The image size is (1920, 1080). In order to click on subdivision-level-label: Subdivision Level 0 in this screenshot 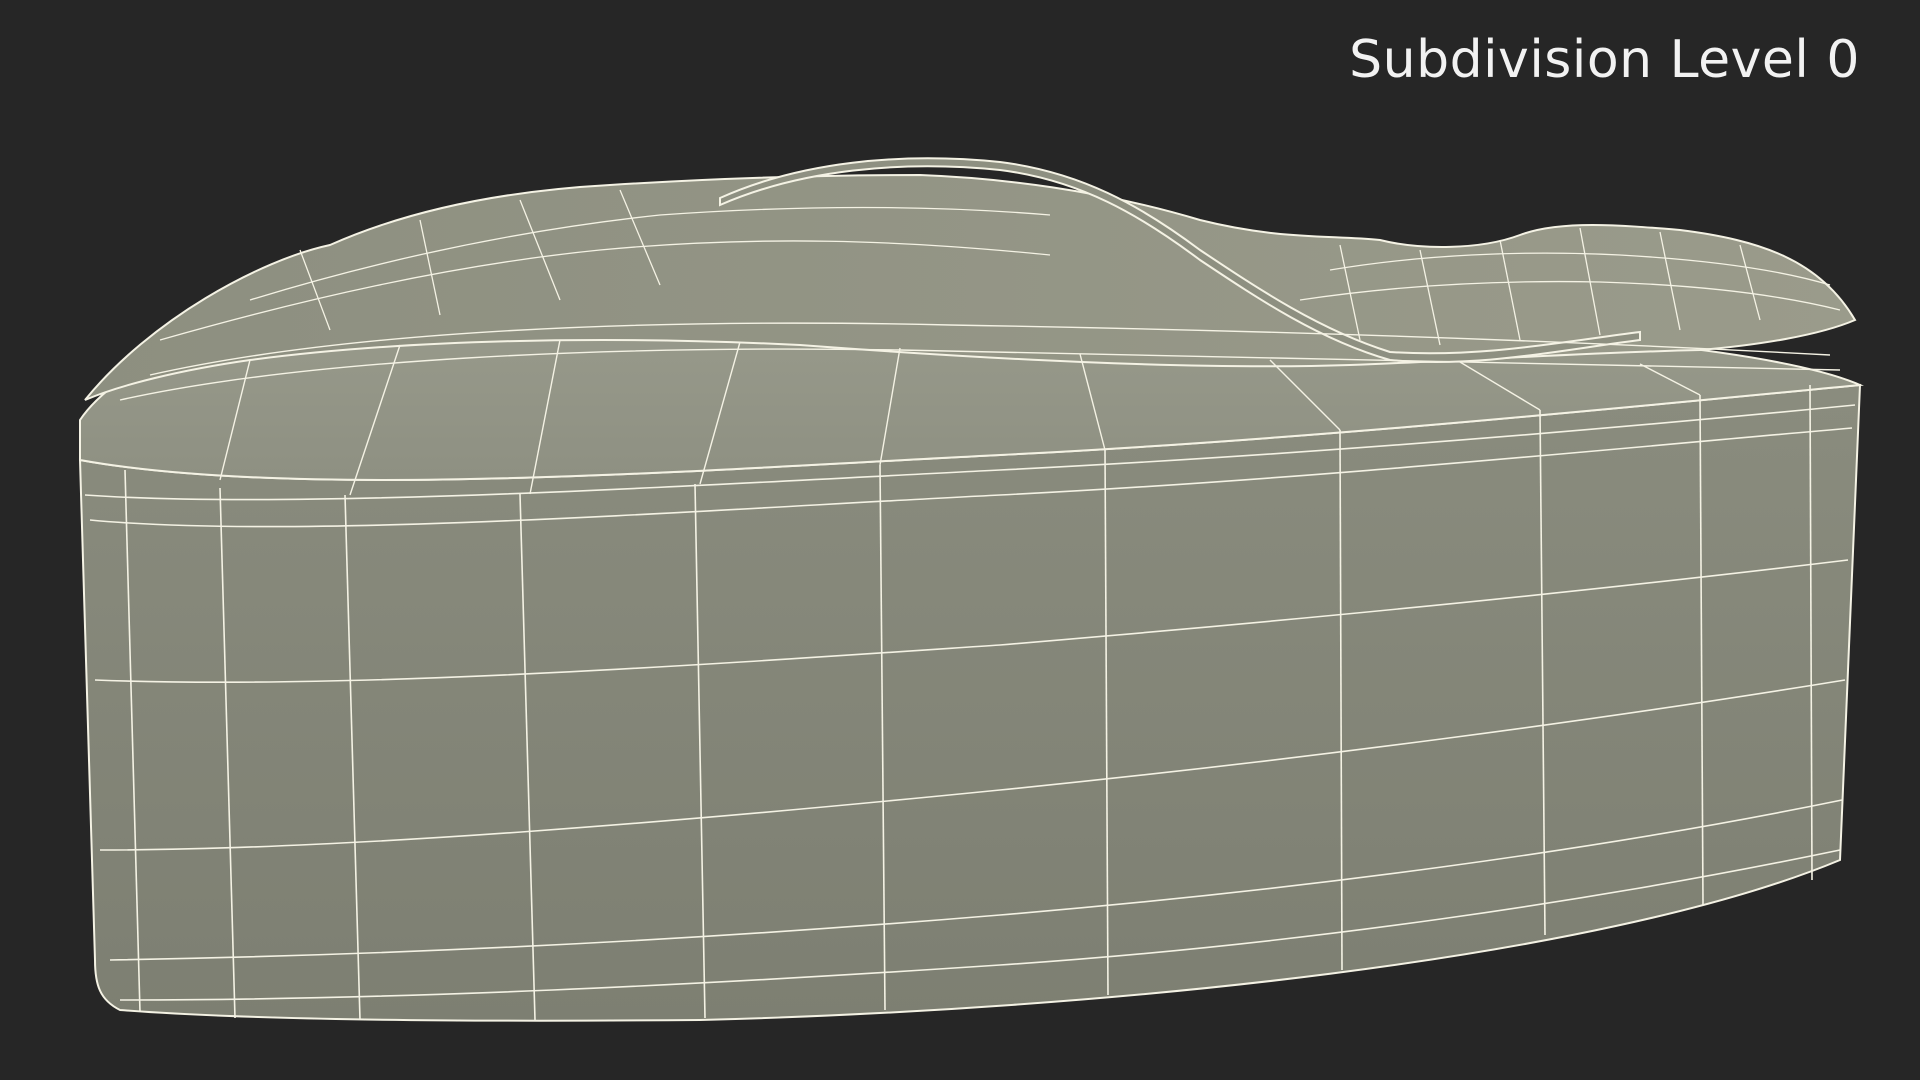, I will do `click(1604, 60)`.